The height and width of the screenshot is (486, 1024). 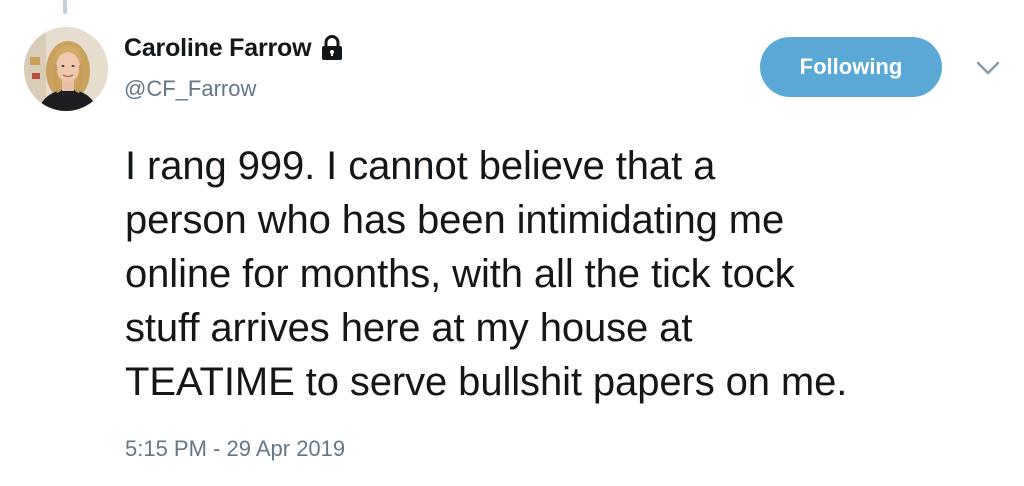 I want to click on author-handle: @CF_Farrow, so click(x=190, y=89).